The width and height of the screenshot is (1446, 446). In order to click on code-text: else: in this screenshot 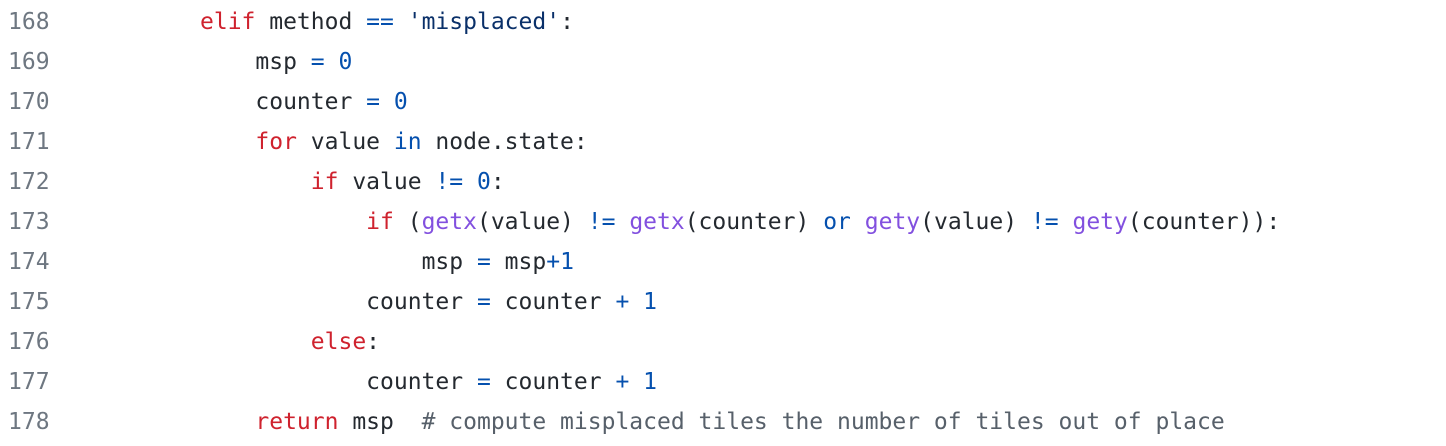, I will do `click(763, 342)`.